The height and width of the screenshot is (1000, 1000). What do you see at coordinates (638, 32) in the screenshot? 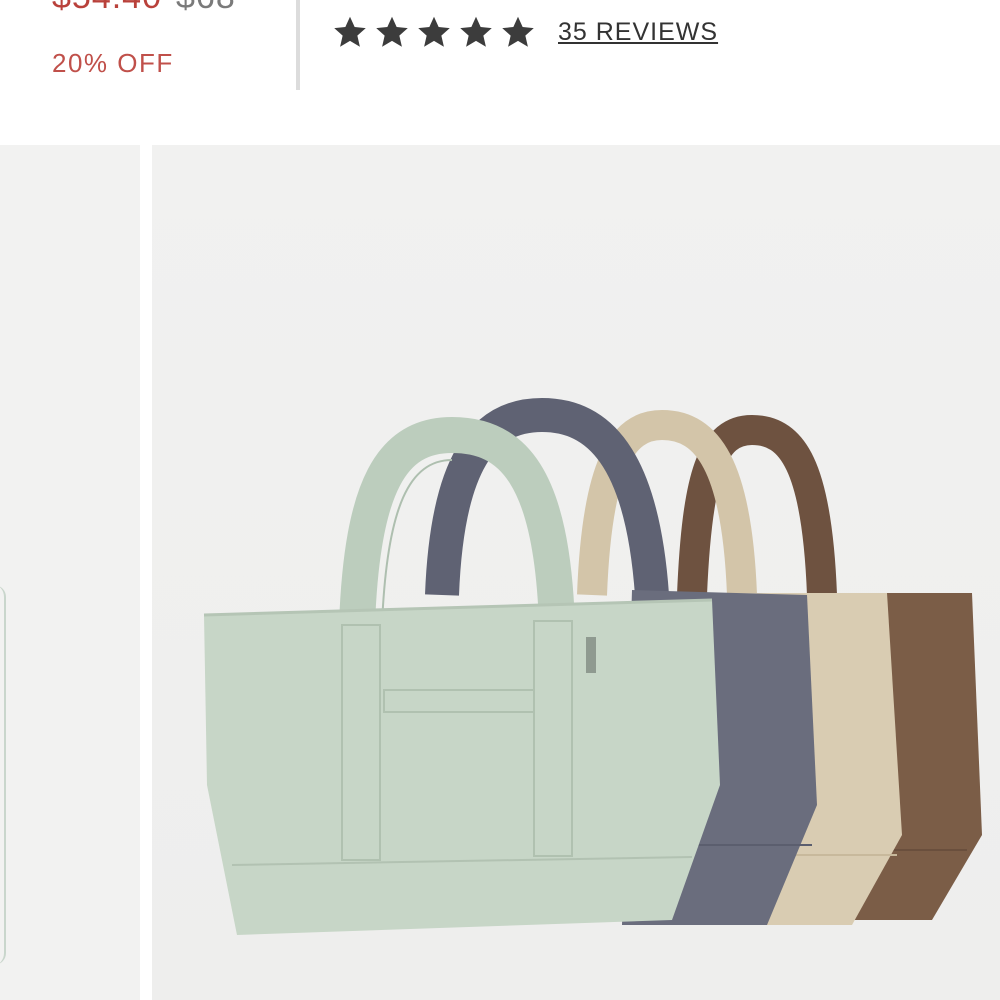
I see `reviews-link: 35 REVIEWS` at bounding box center [638, 32].